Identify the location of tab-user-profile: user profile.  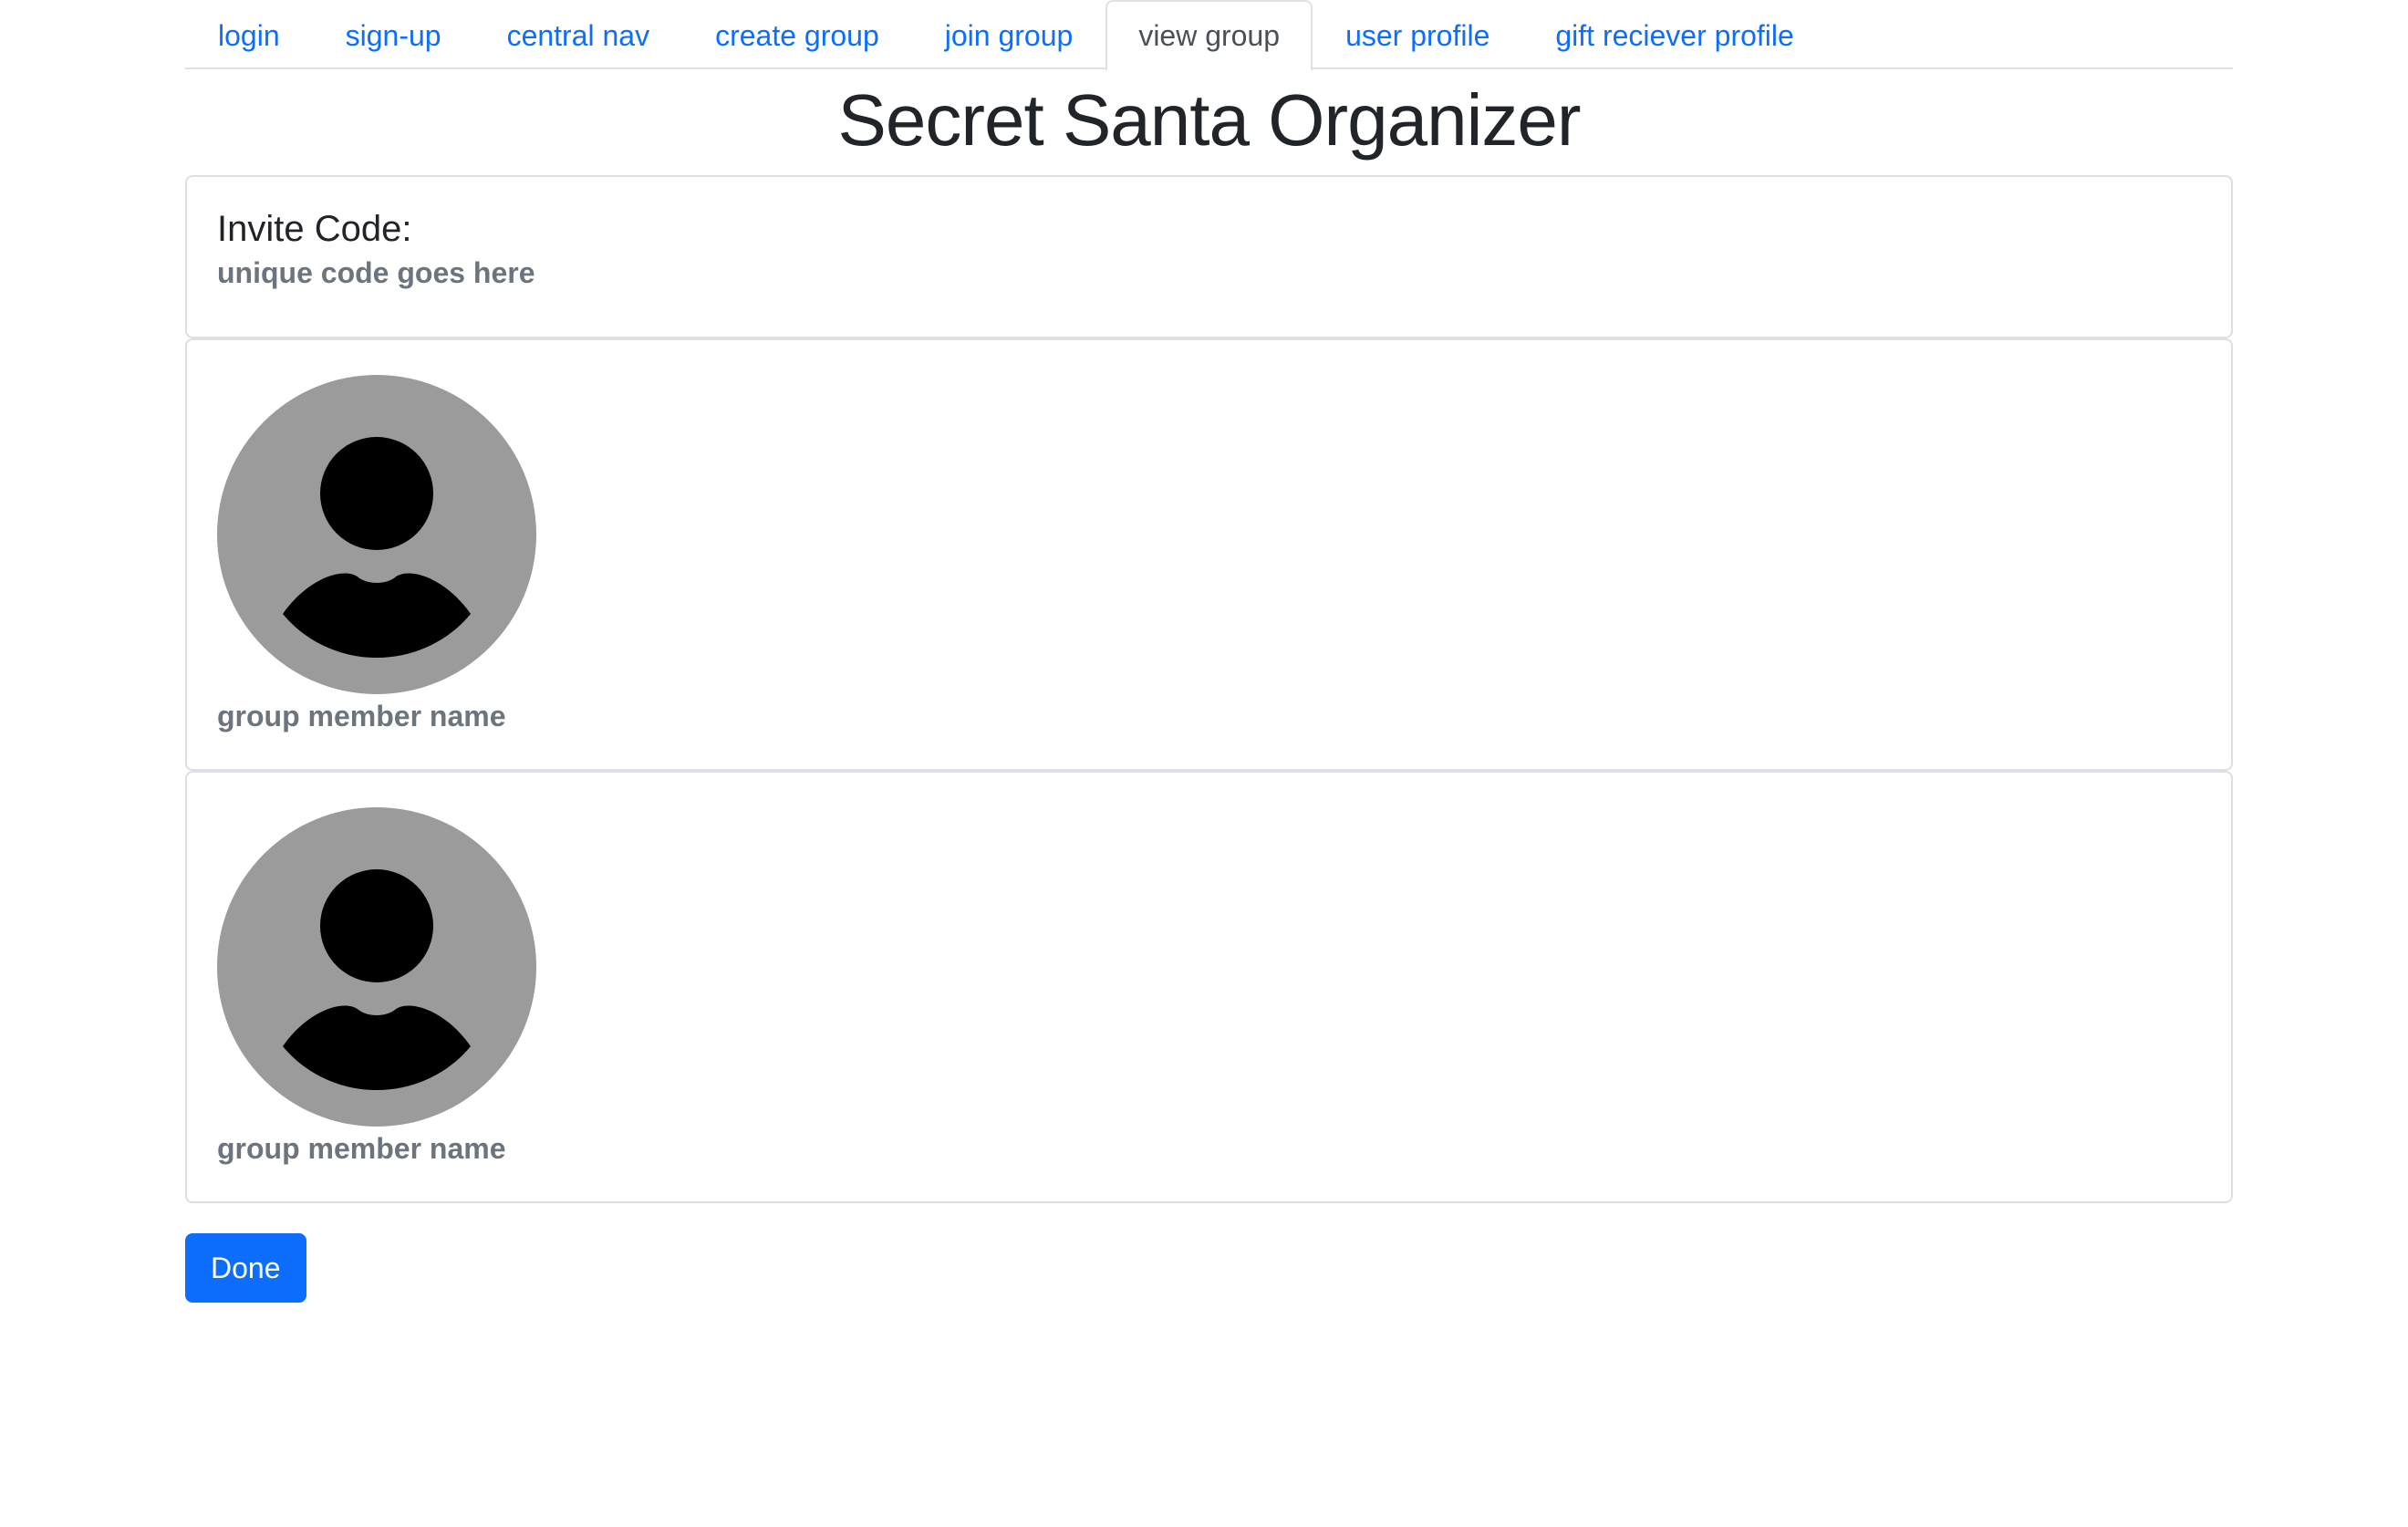
(1418, 35).